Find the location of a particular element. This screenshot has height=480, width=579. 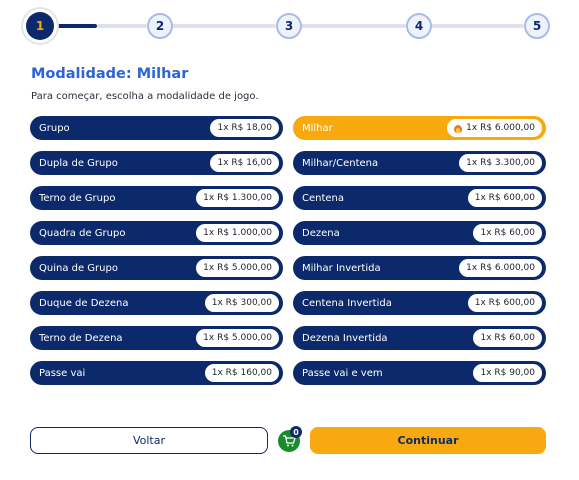

step-2: 2 is located at coordinates (160, 26).